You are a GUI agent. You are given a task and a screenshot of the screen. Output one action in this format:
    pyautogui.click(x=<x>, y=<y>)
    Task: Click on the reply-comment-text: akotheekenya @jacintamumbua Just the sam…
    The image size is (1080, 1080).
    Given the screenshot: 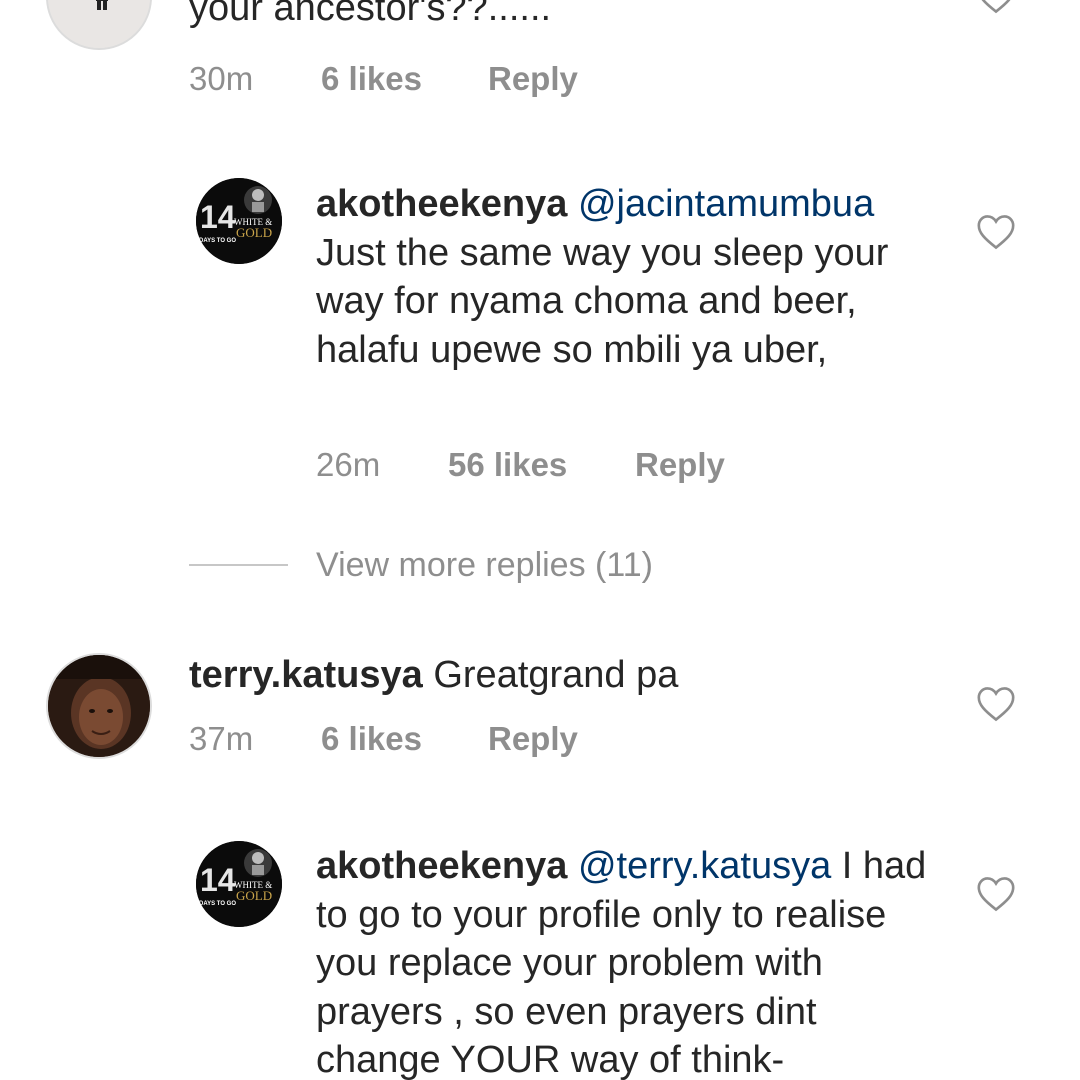 What is the action you would take?
    pyautogui.click(x=626, y=277)
    